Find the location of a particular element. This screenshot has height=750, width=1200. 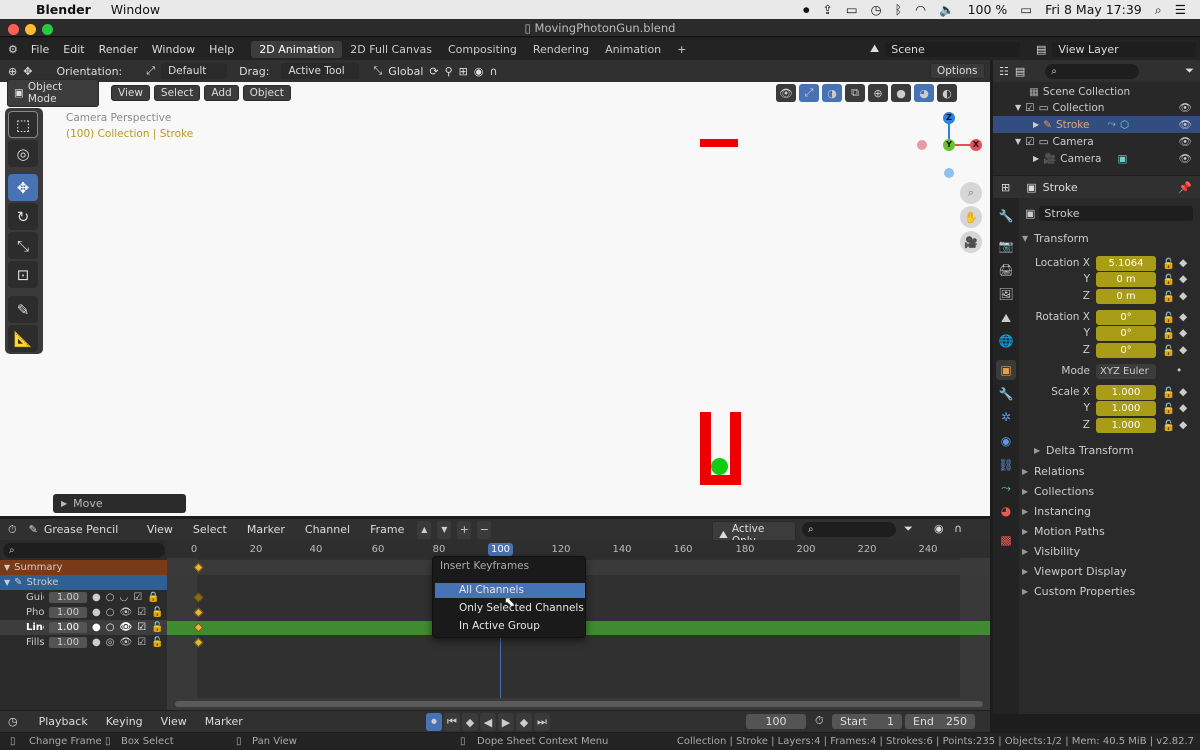

rotation-x-field: 0° is located at coordinates (1126, 317).